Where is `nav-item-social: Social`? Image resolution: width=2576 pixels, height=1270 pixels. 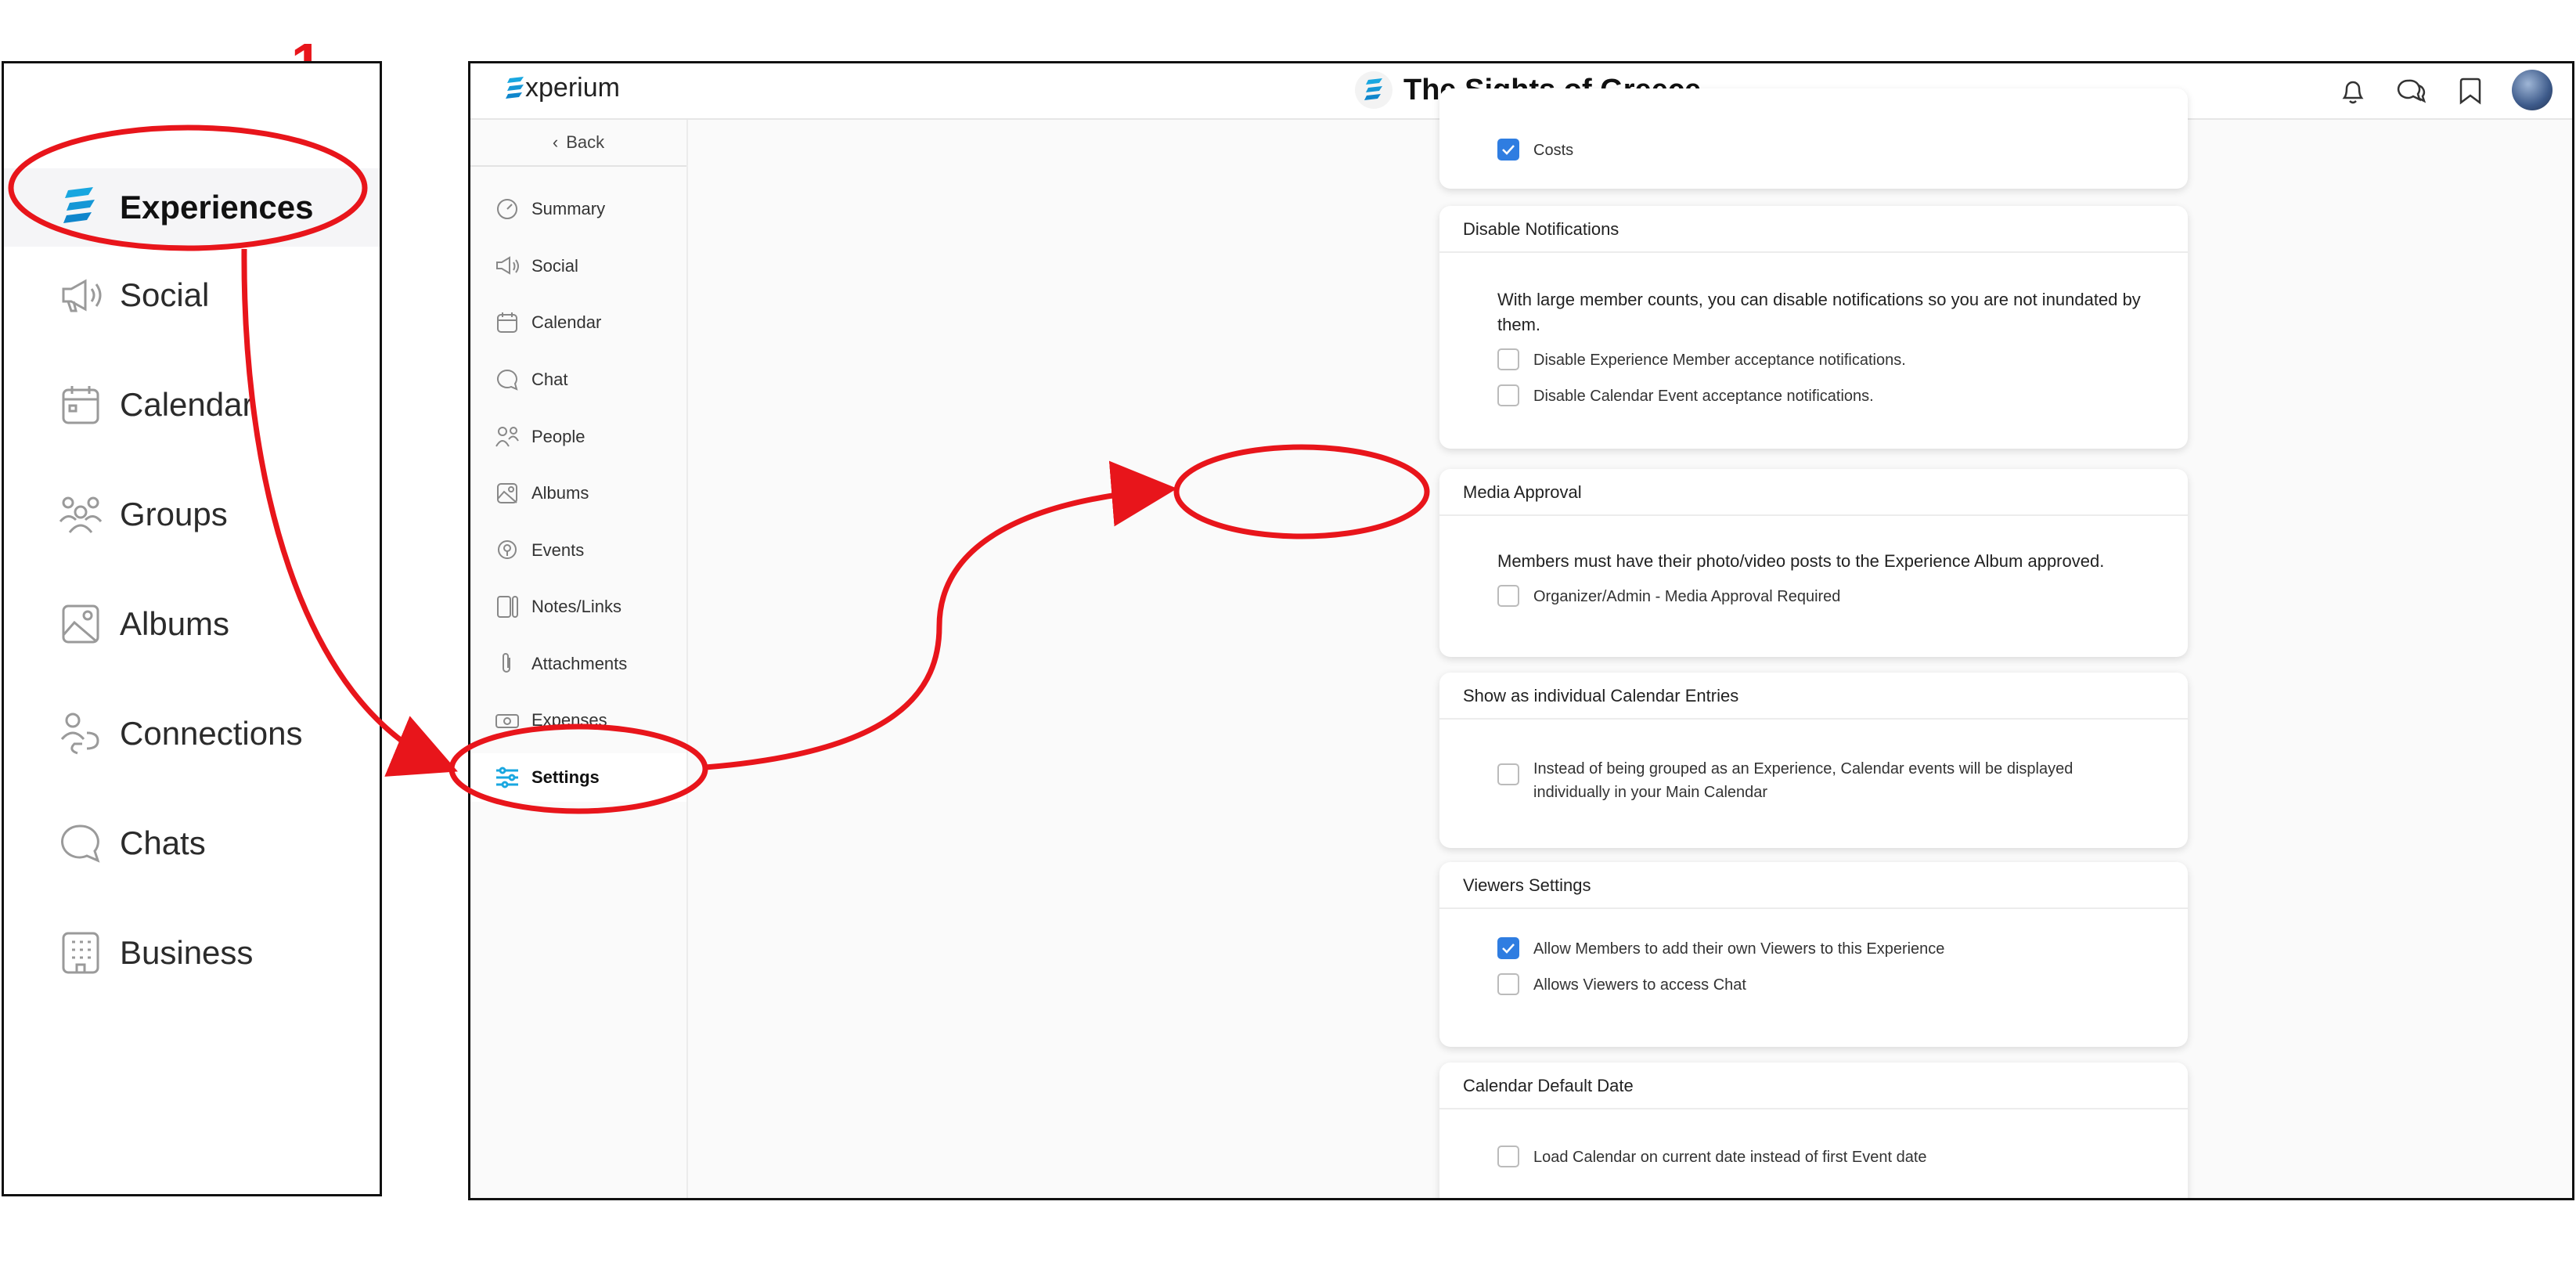
nav-item-social: Social is located at coordinates (192, 295).